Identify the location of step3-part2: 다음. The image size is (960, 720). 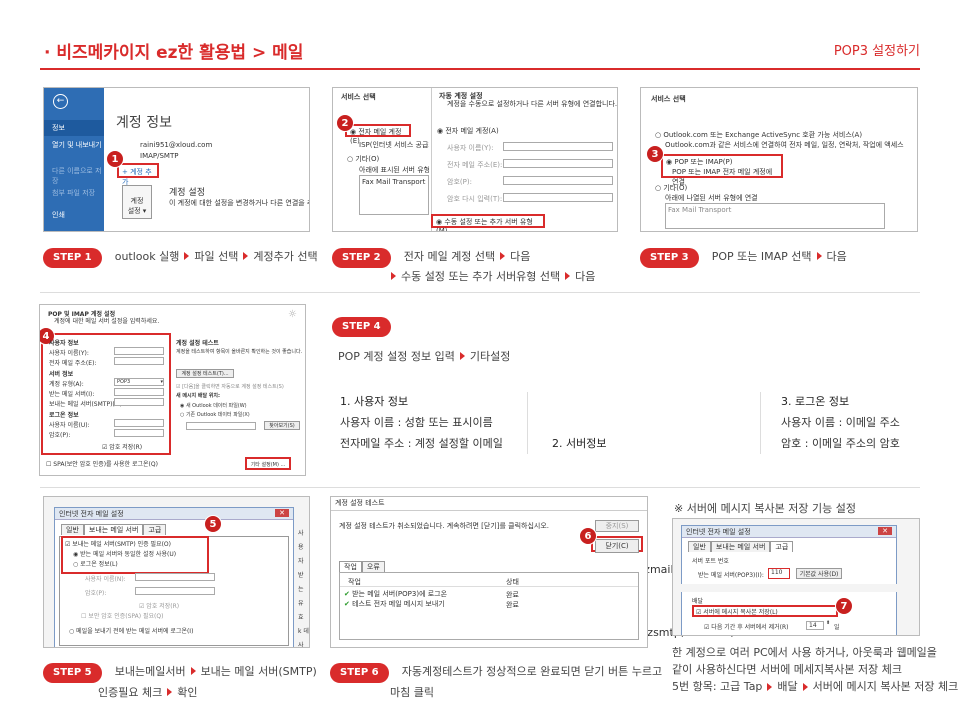
(836, 256).